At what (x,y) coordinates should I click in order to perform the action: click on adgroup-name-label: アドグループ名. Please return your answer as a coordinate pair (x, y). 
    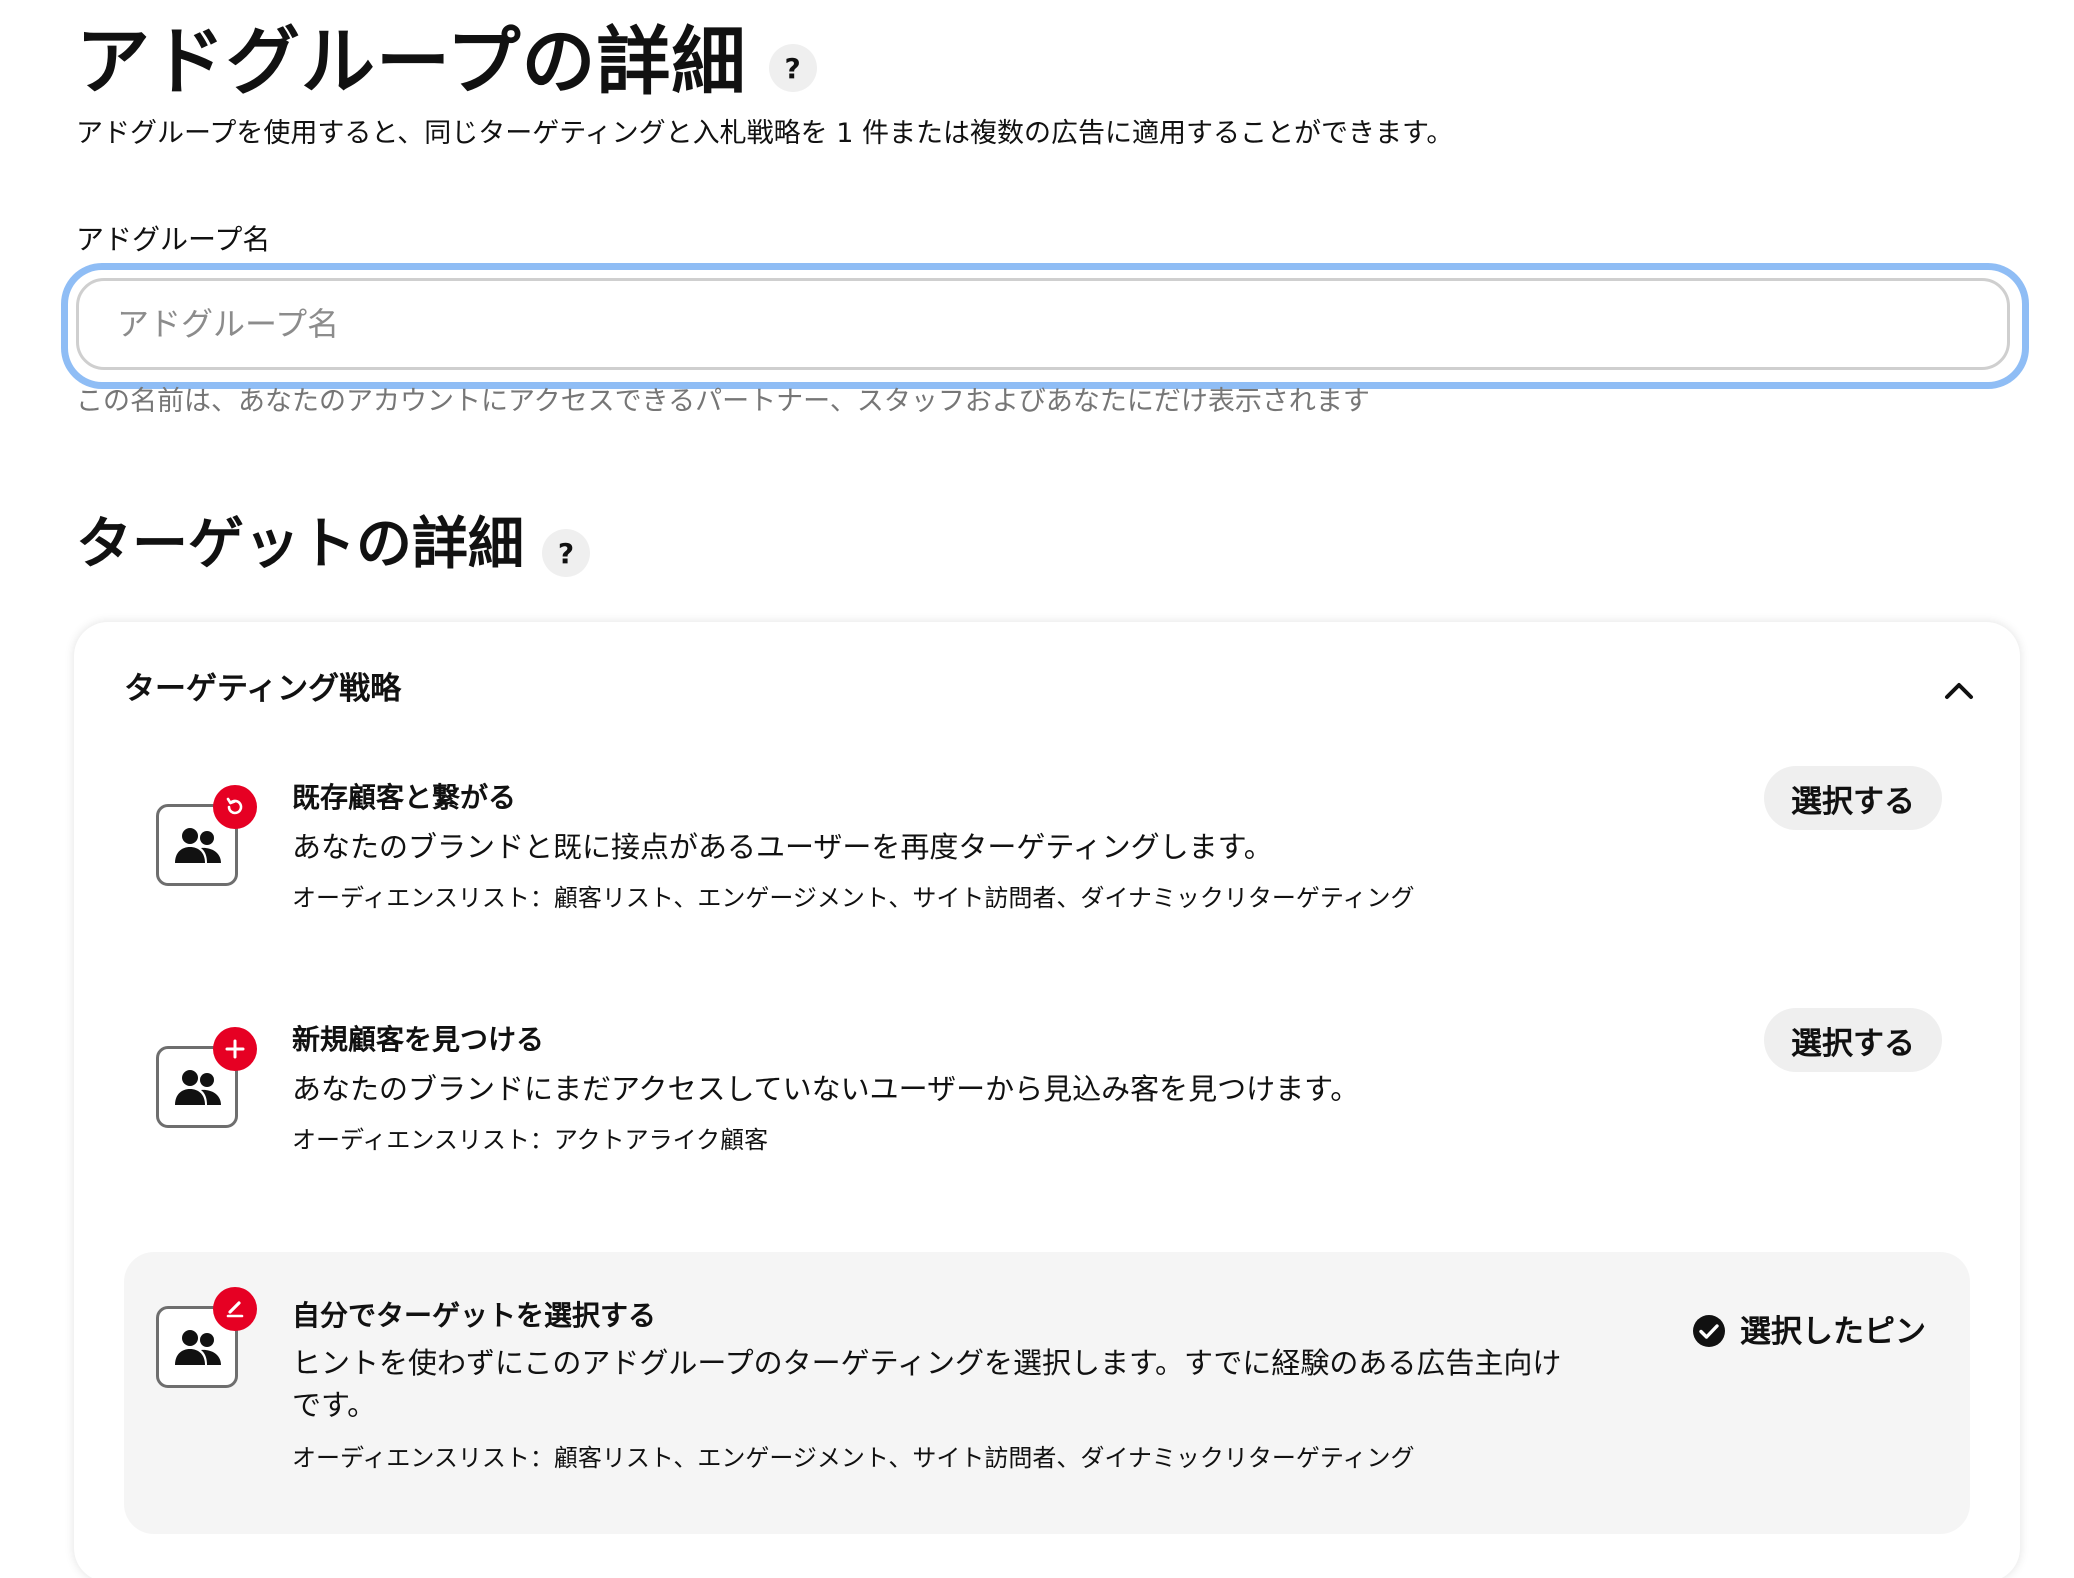
    Looking at the image, I should click on (173, 239).